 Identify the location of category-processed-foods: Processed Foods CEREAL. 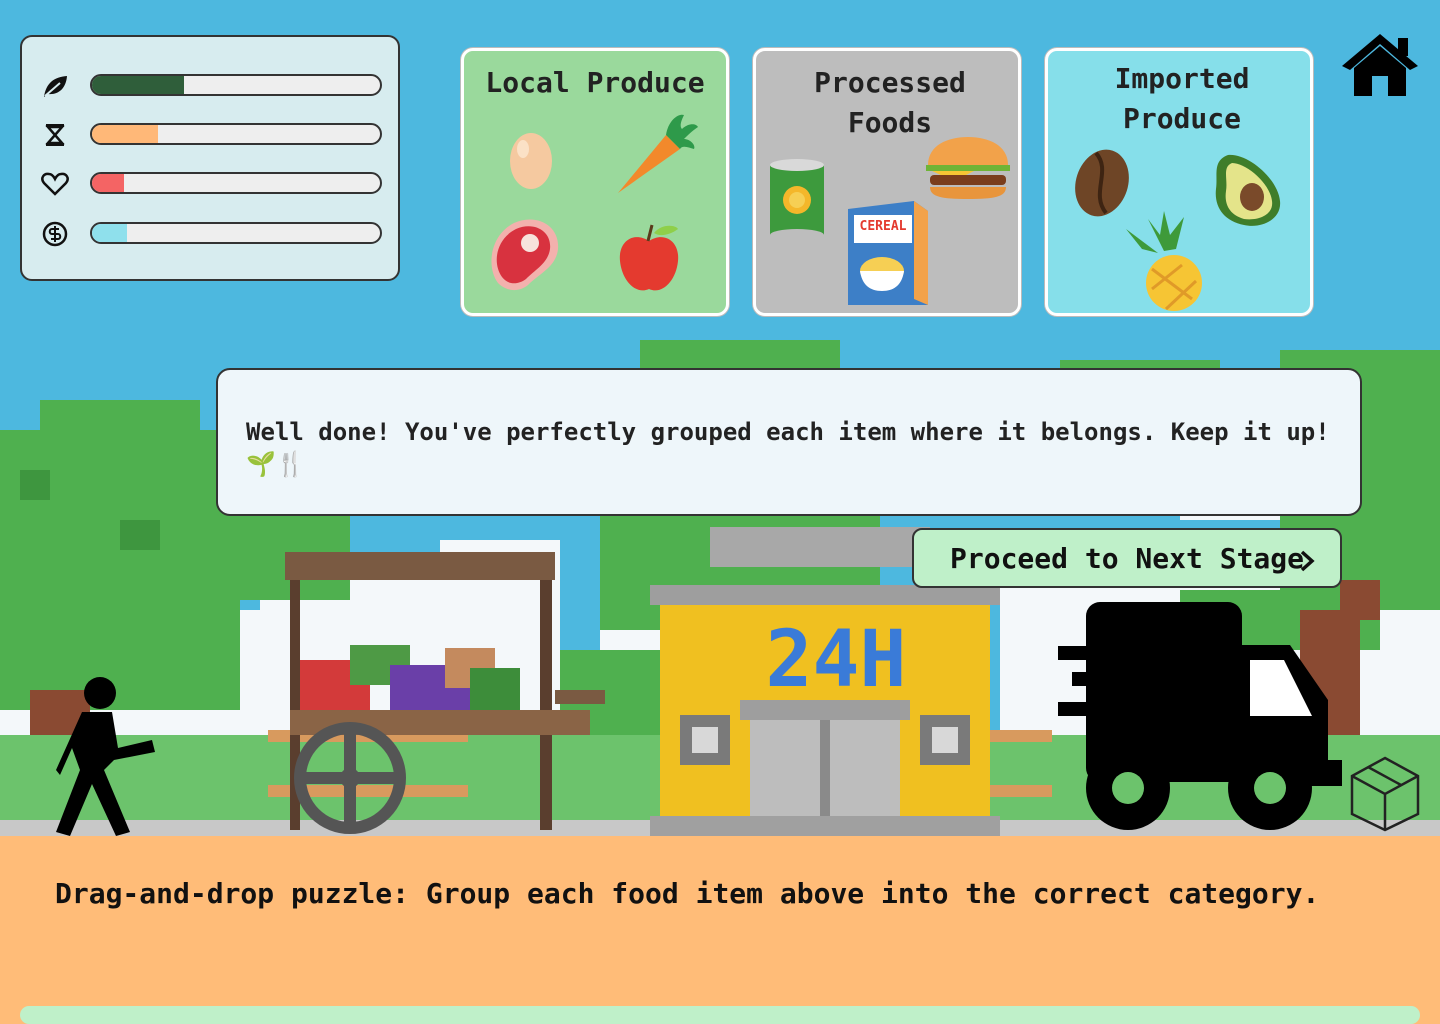
(887, 182).